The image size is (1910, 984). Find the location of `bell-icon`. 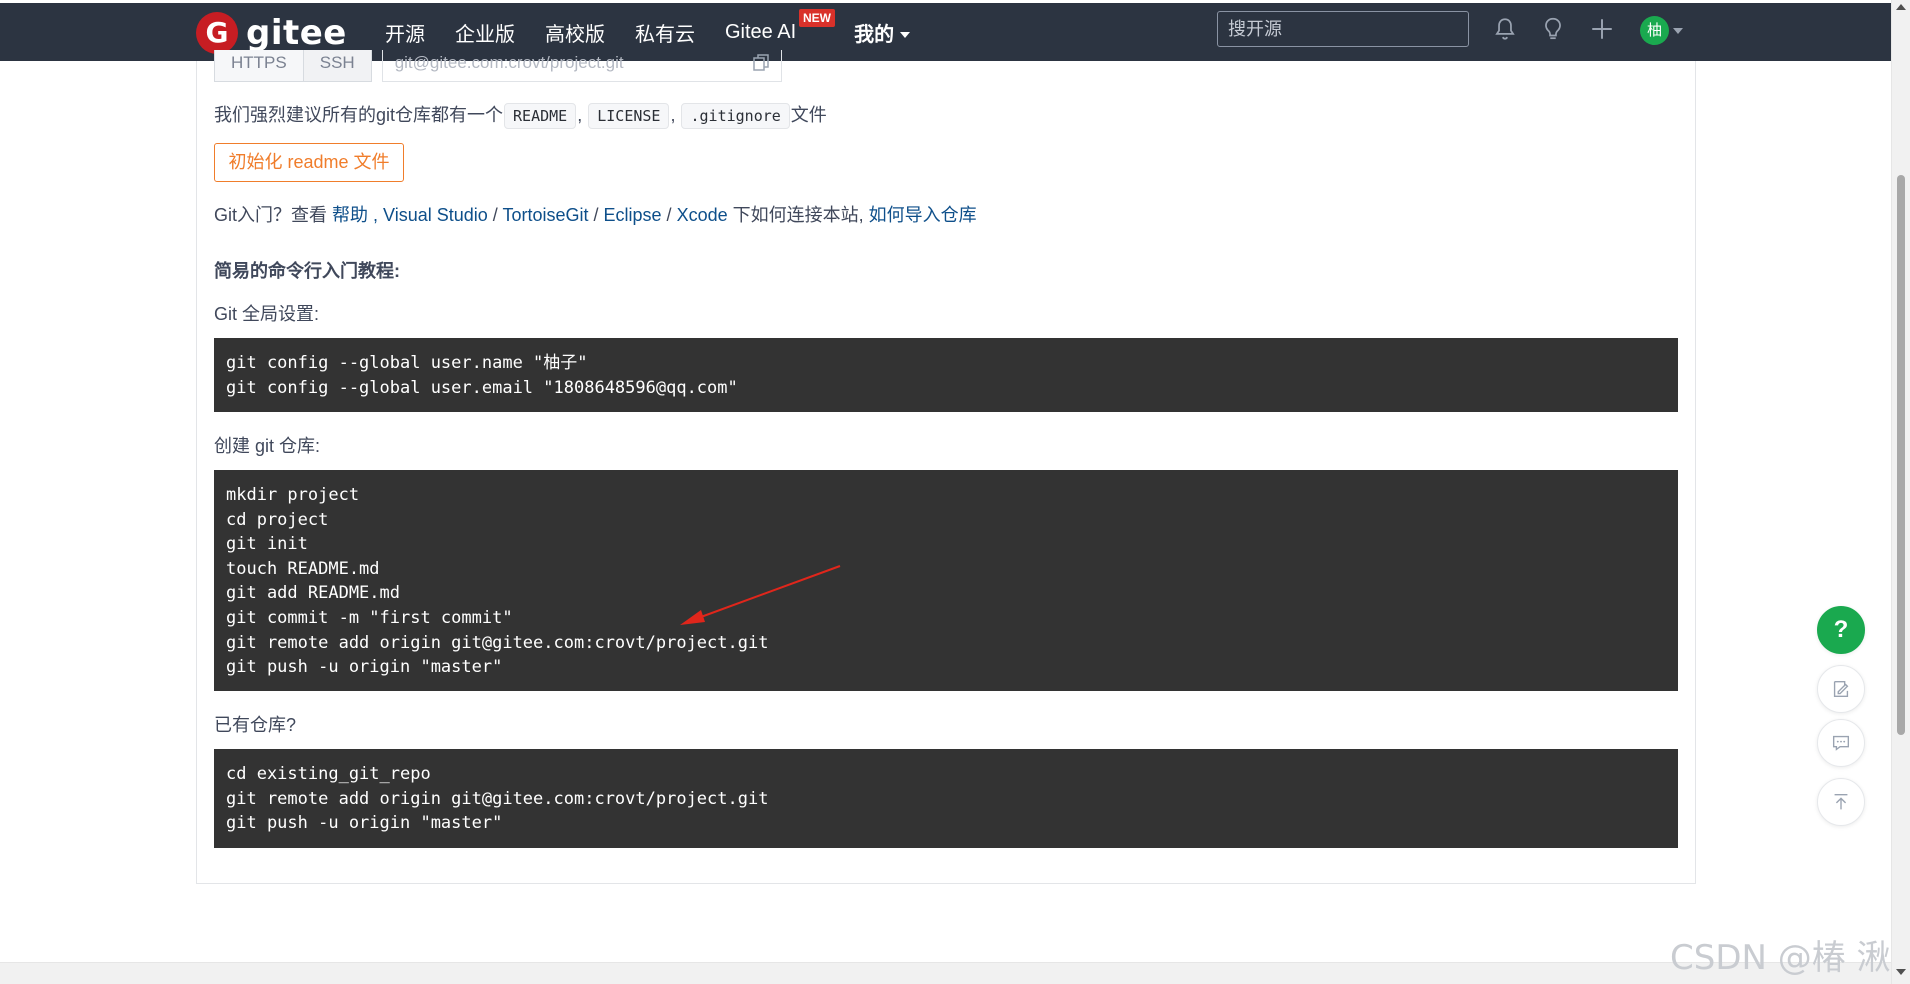

bell-icon is located at coordinates (1505, 29).